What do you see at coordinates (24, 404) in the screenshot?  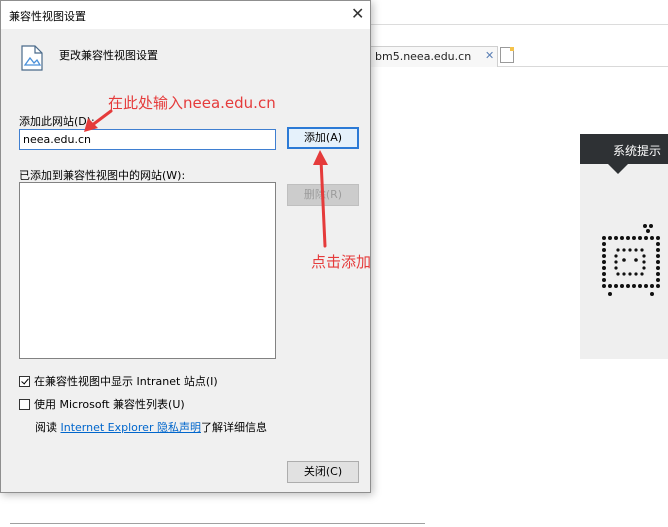 I see `mslist-checkbox` at bounding box center [24, 404].